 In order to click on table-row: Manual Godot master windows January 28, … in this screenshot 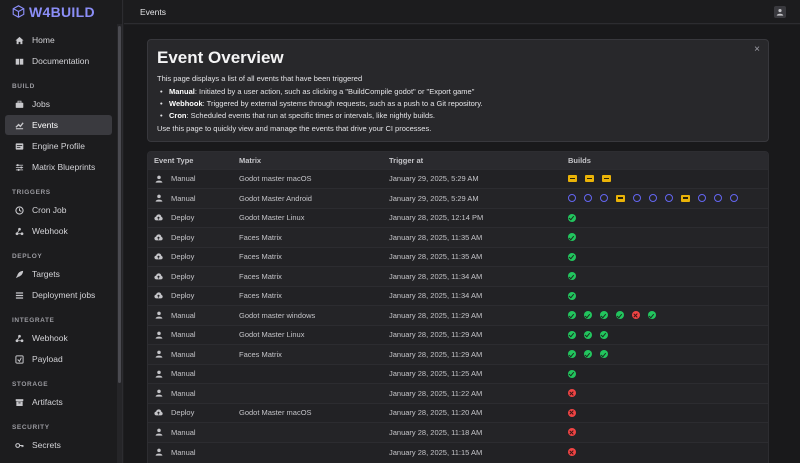, I will do `click(458, 315)`.